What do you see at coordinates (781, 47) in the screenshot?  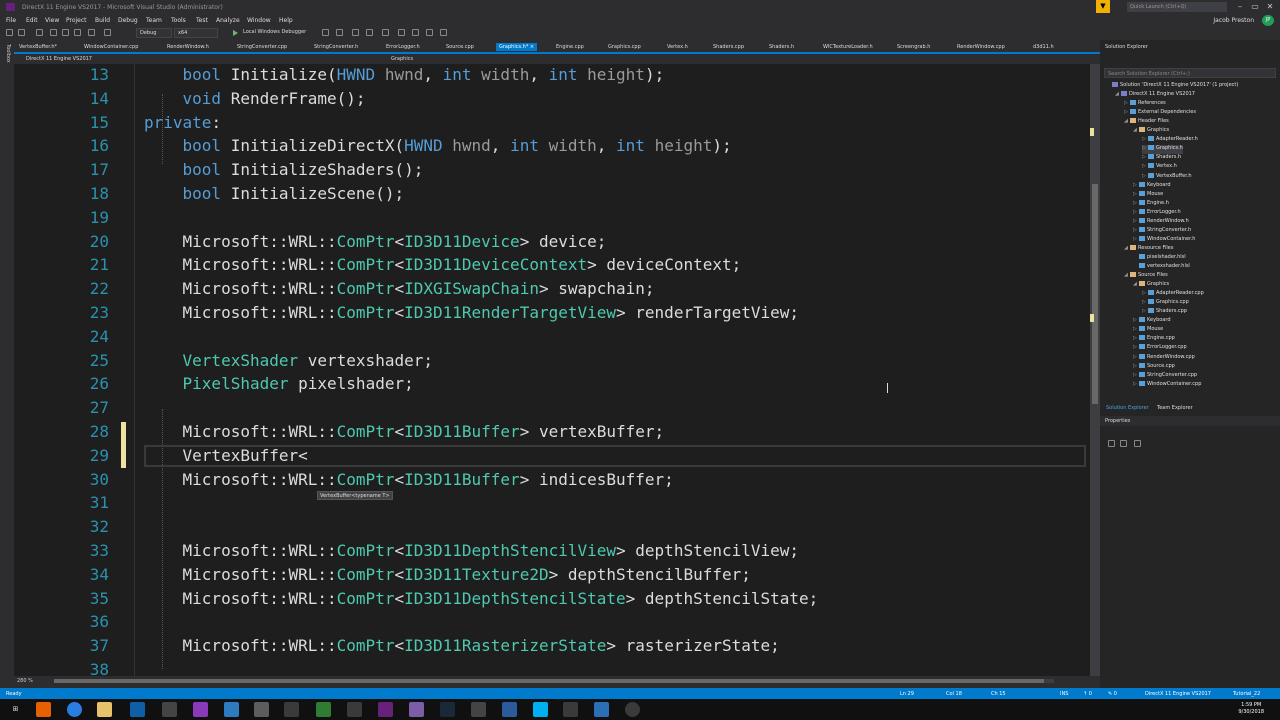 I see `tab-12: Shaders.h` at bounding box center [781, 47].